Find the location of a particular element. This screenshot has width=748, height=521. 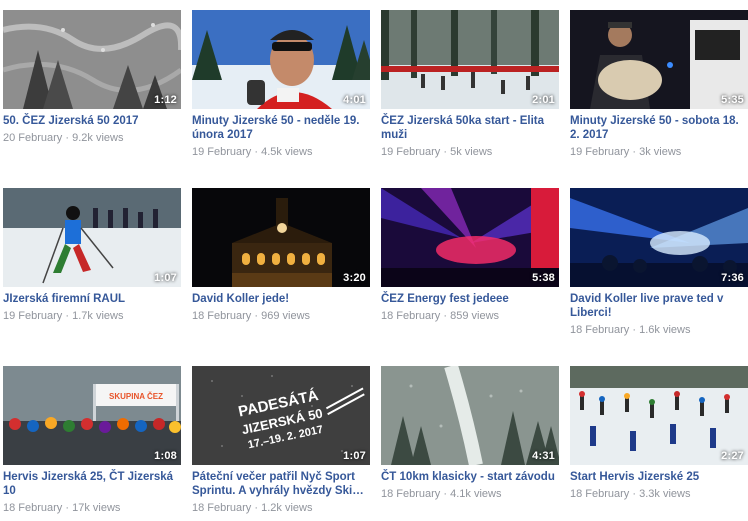

video-duration: 4:01 is located at coordinates (354, 100).